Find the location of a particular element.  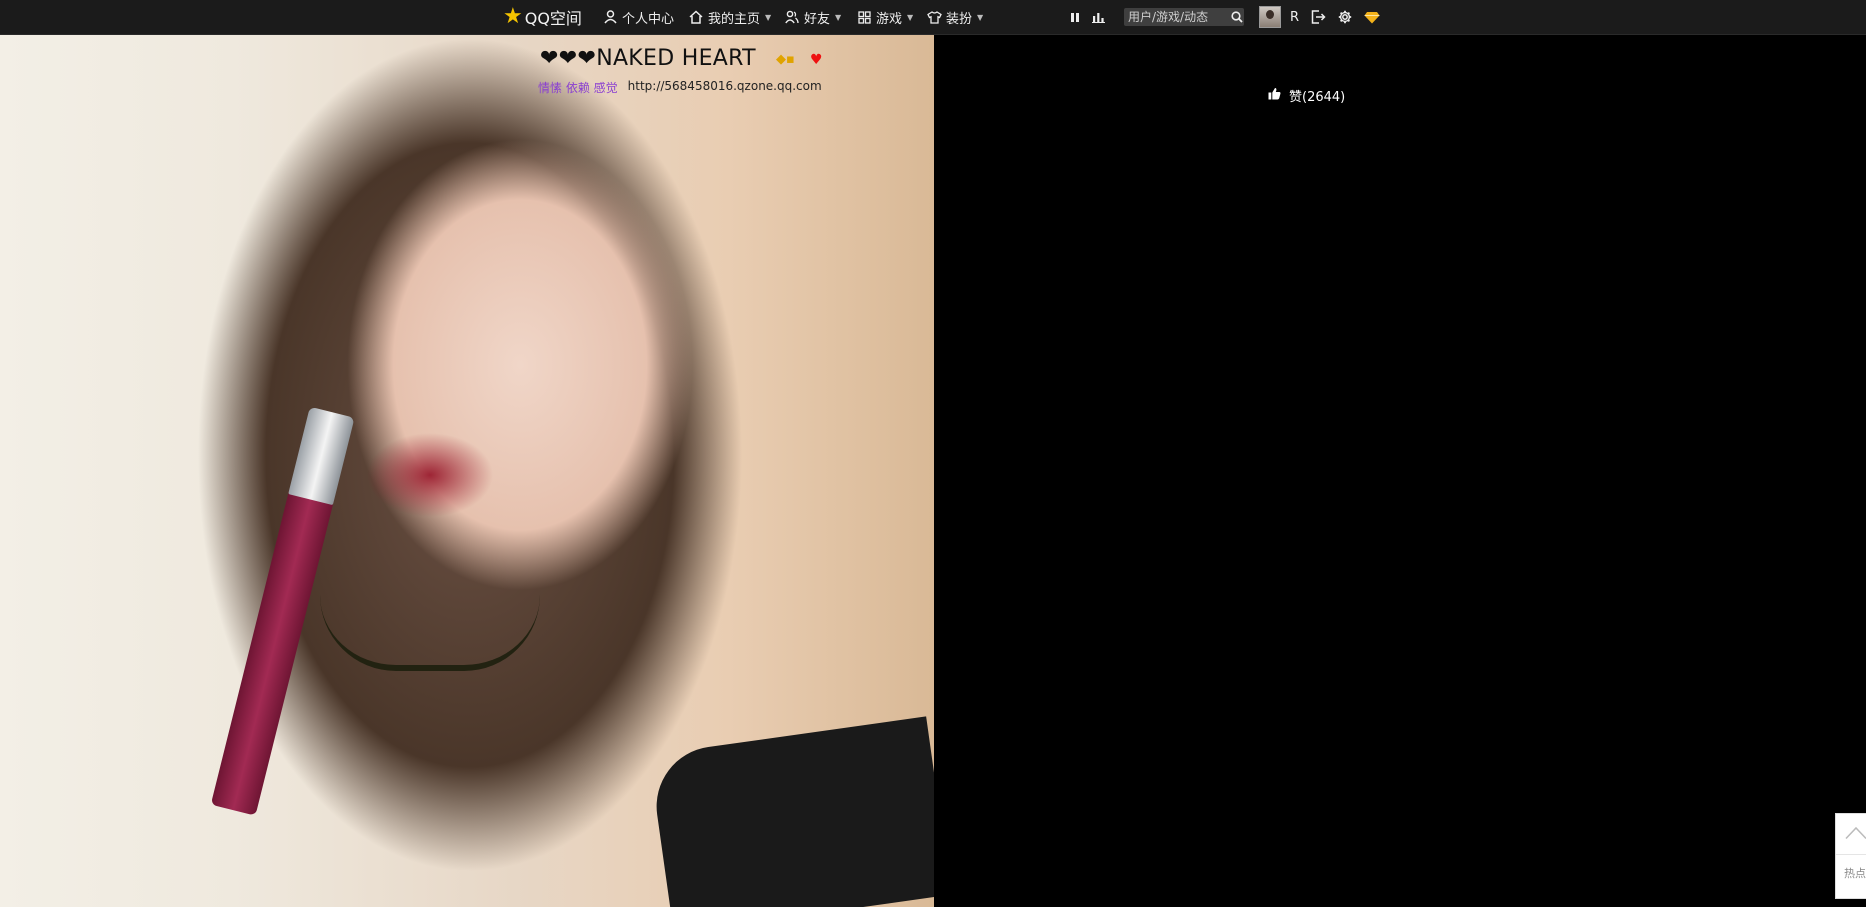

like-count: 赞(2644) is located at coordinates (1317, 97).